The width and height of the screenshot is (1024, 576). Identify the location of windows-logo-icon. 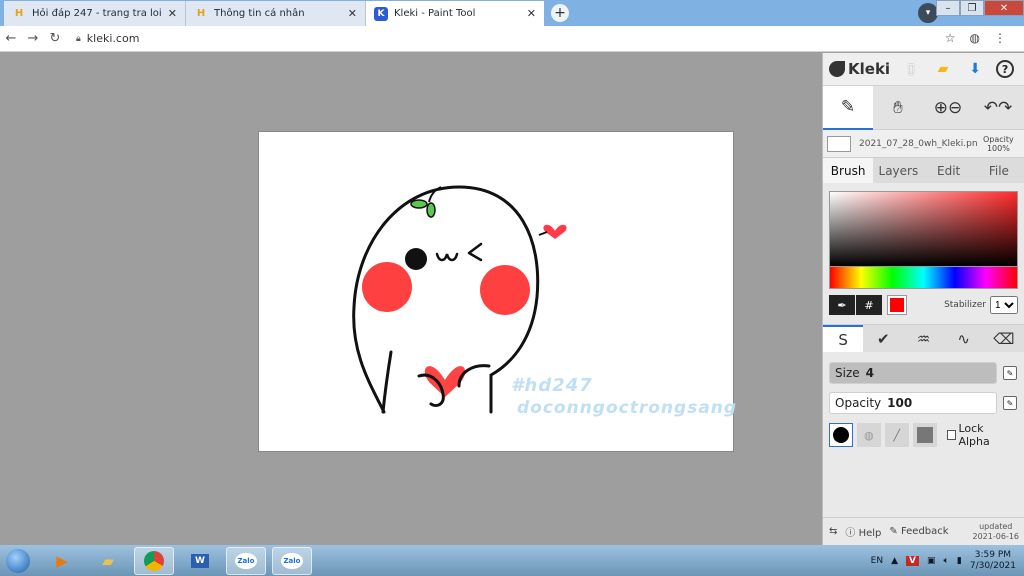
(18, 560).